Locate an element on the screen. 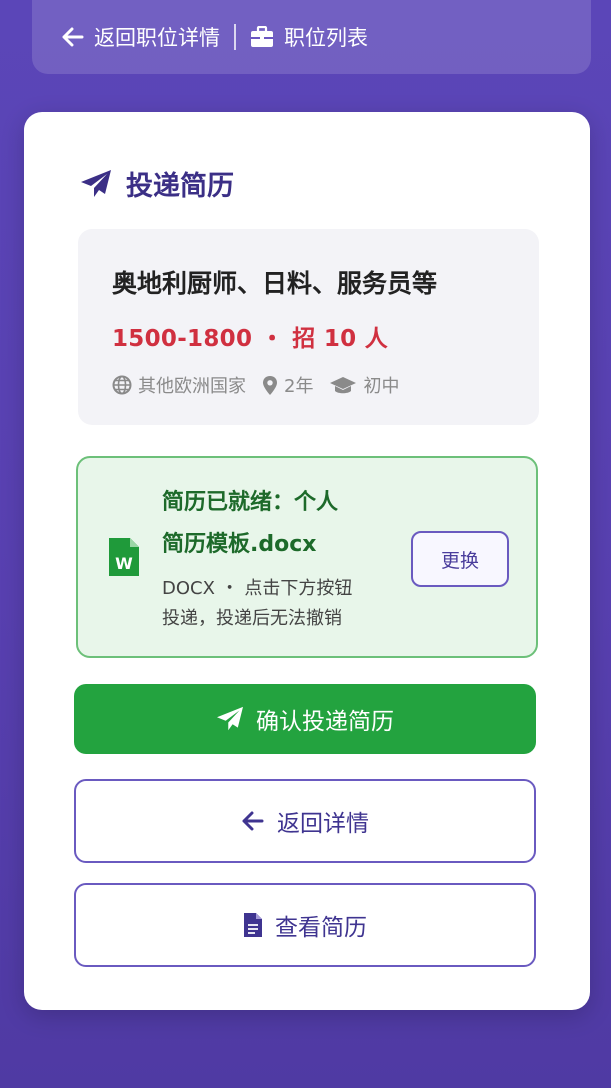  back-to-job-detail-link: 返回职位详情 is located at coordinates (141, 37).